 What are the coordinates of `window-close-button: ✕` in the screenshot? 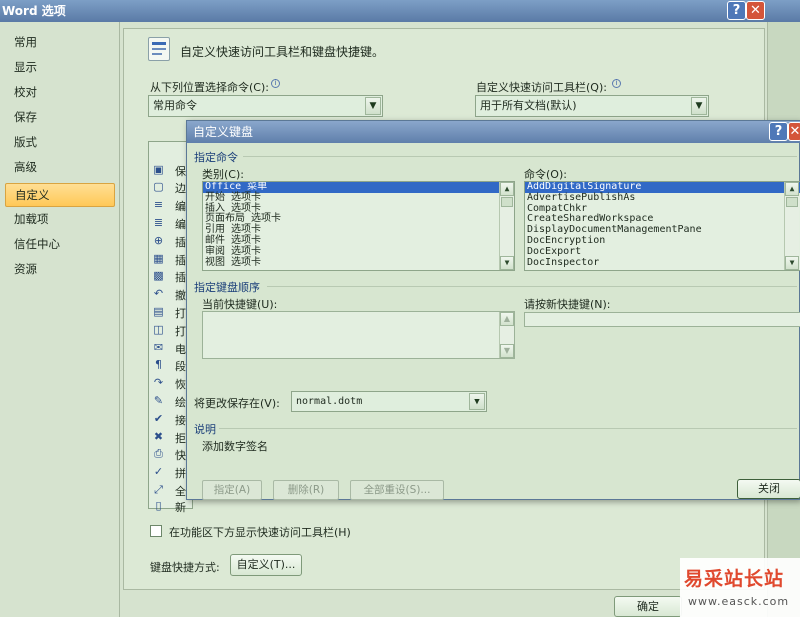 It's located at (755, 10).